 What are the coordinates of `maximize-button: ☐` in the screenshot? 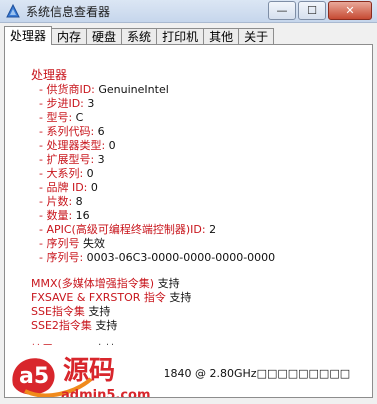 It's located at (312, 10).